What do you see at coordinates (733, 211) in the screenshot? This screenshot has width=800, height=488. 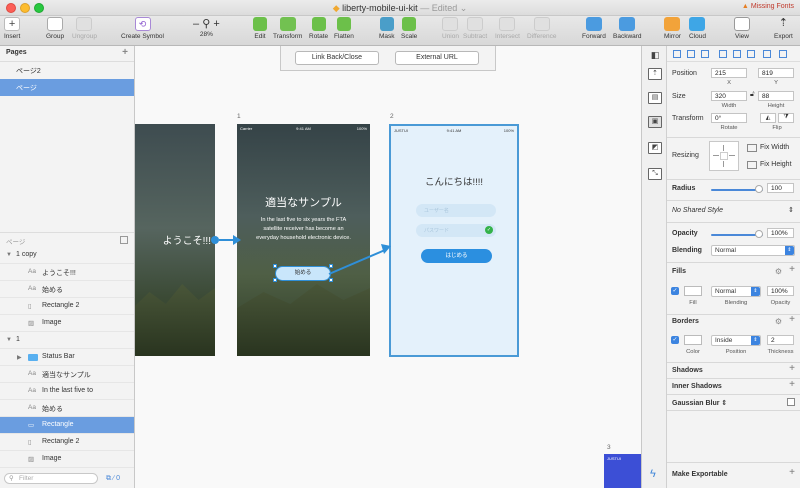 I see `shared-style-row: No Shared Style ⇕` at bounding box center [733, 211].